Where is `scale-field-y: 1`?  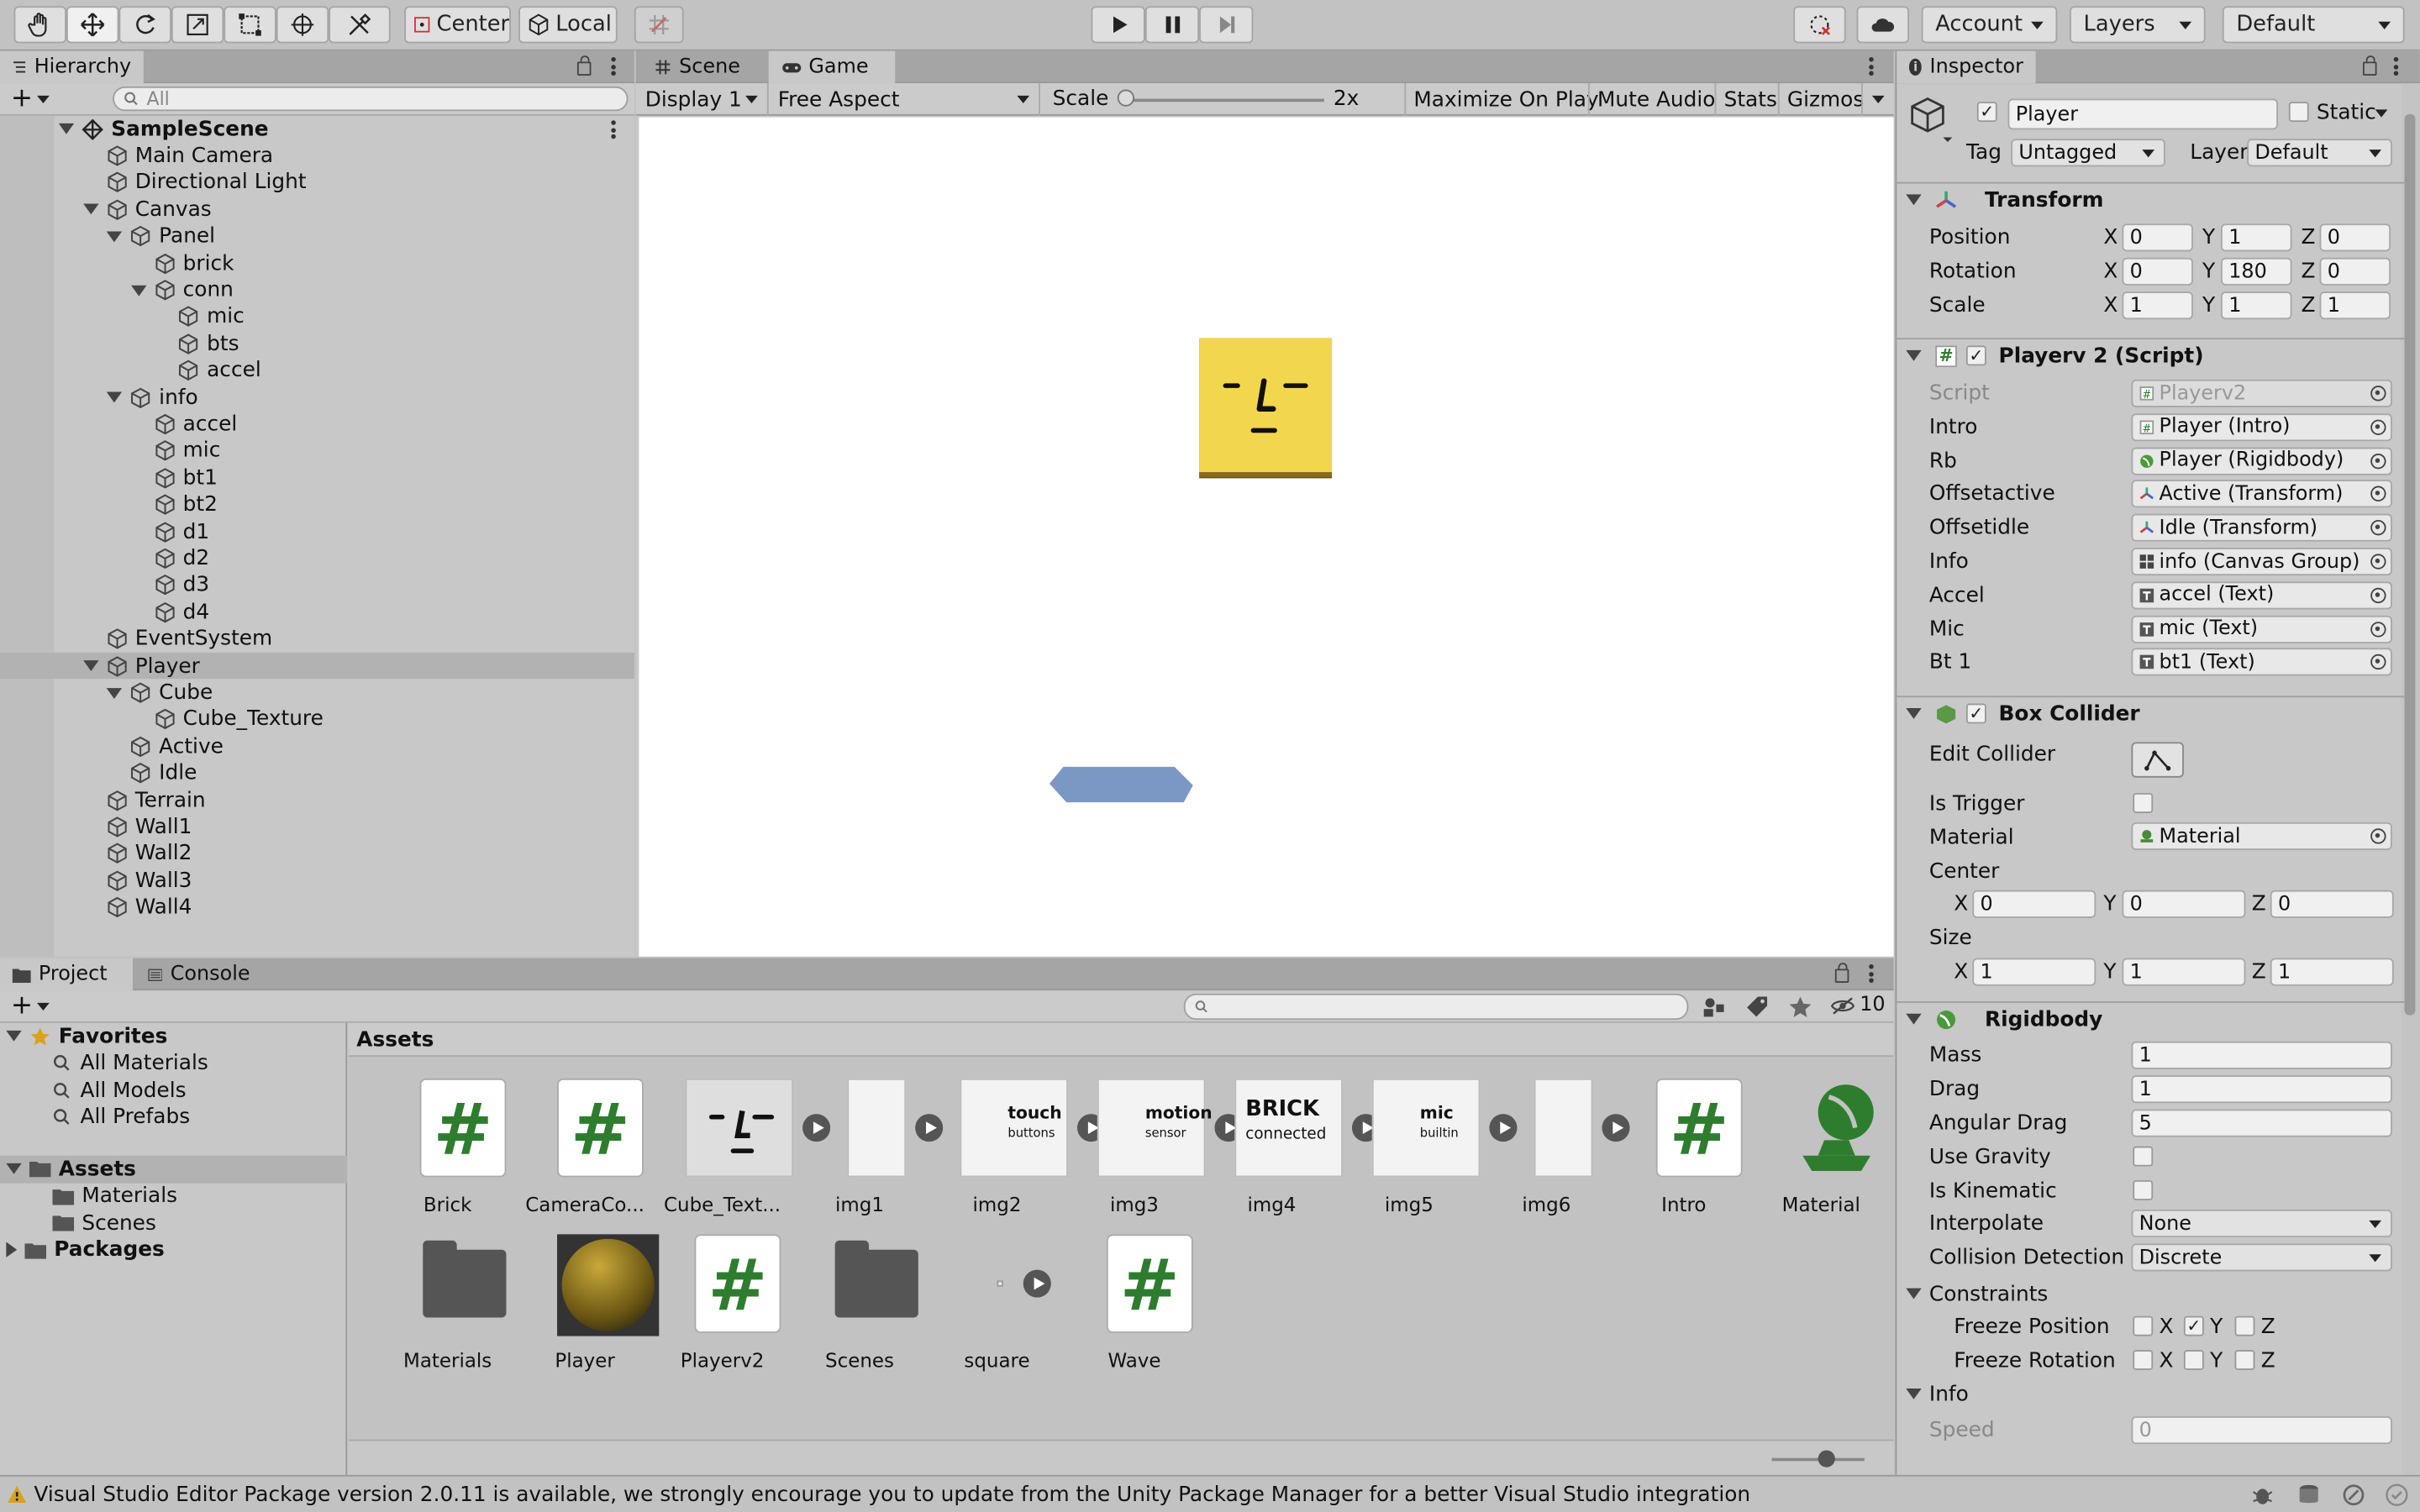 scale-field-y: 1 is located at coordinates (2256, 305).